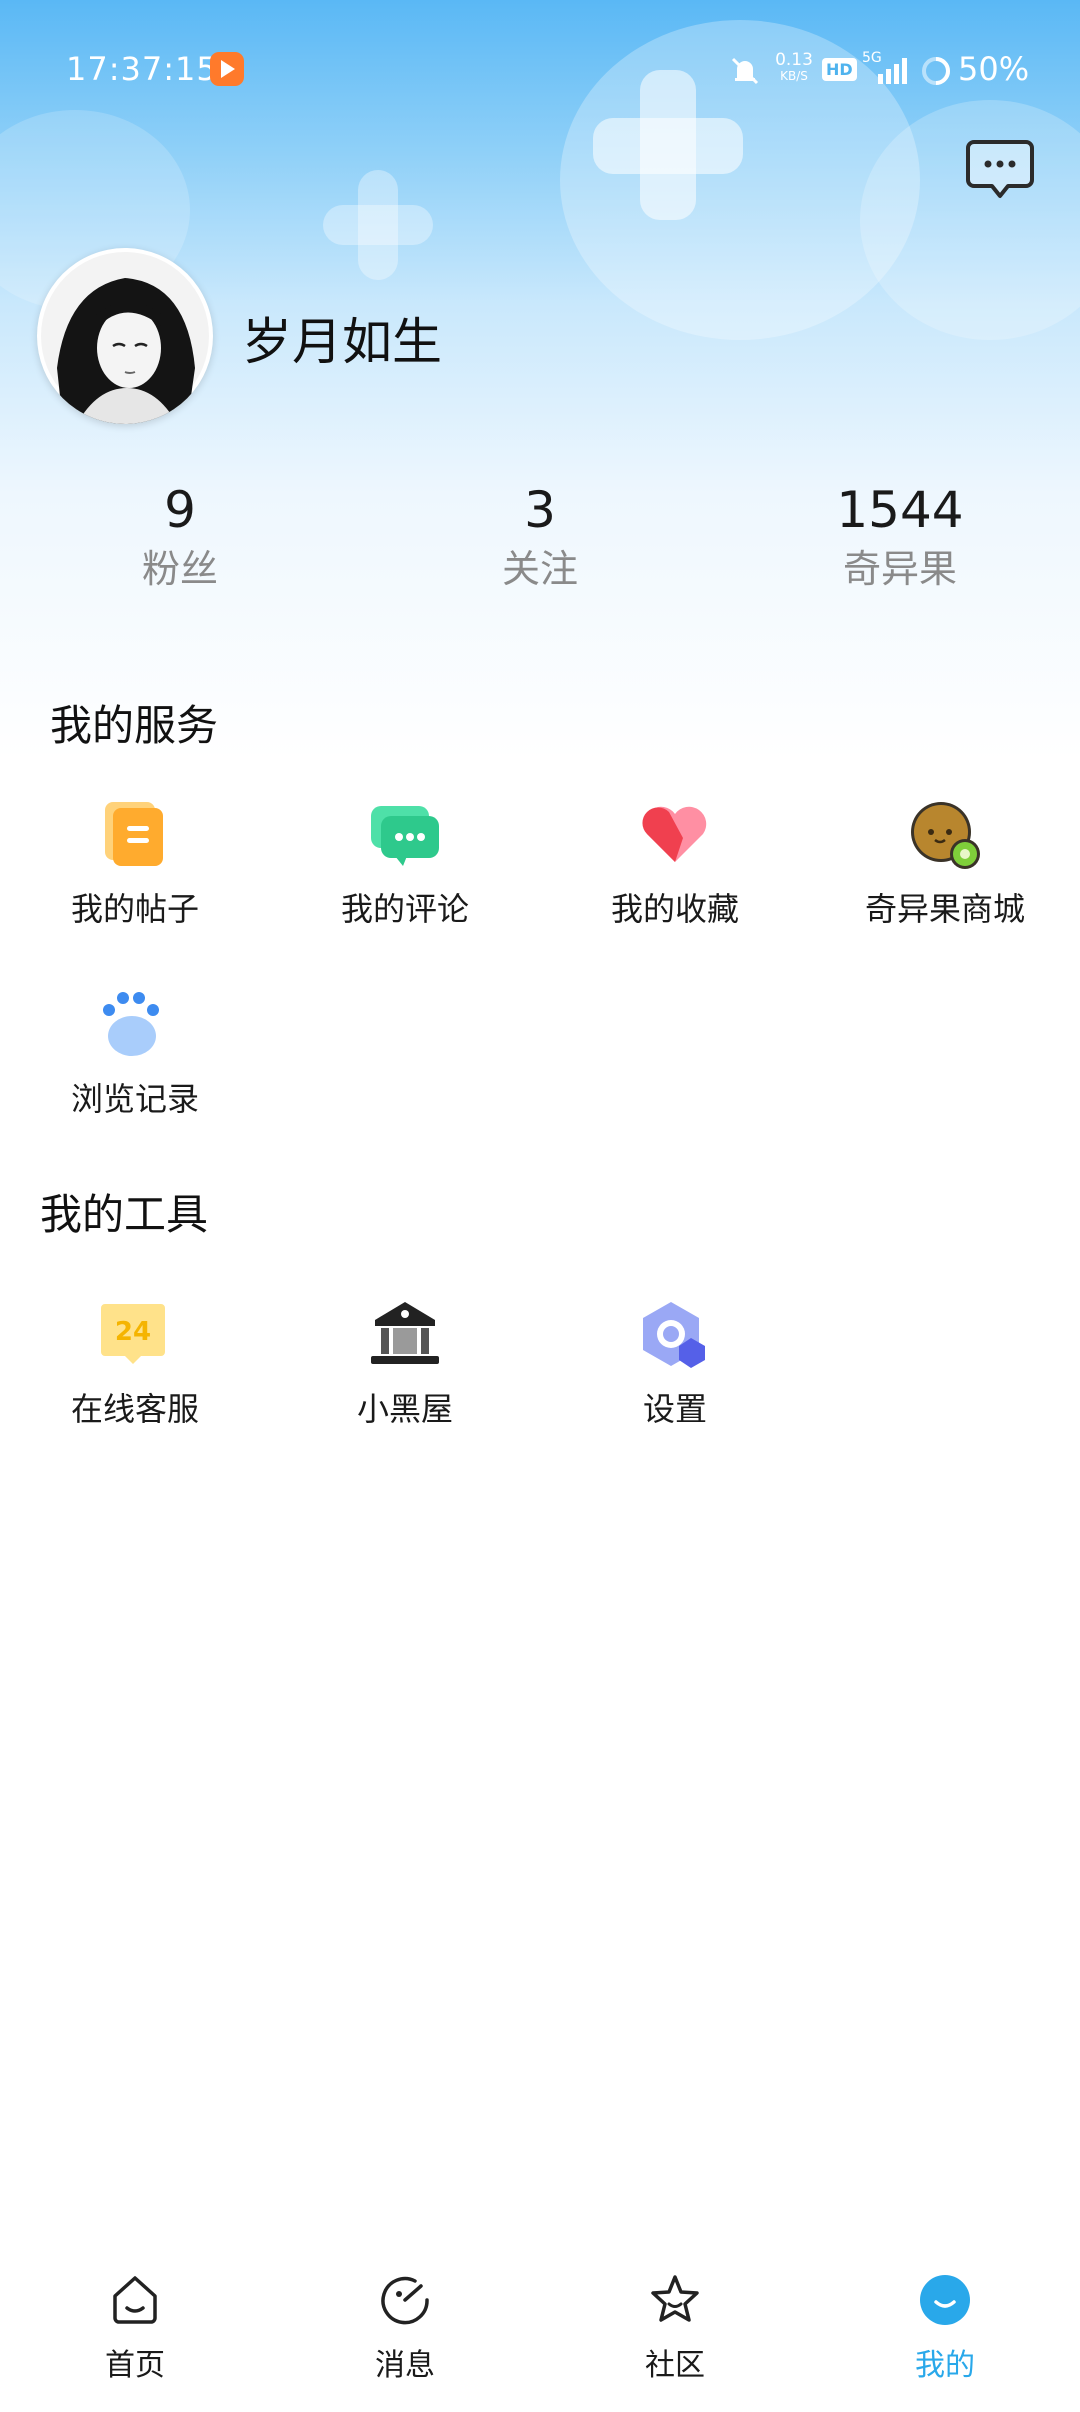  I want to click on stat-label: 粉丝, so click(179, 569).